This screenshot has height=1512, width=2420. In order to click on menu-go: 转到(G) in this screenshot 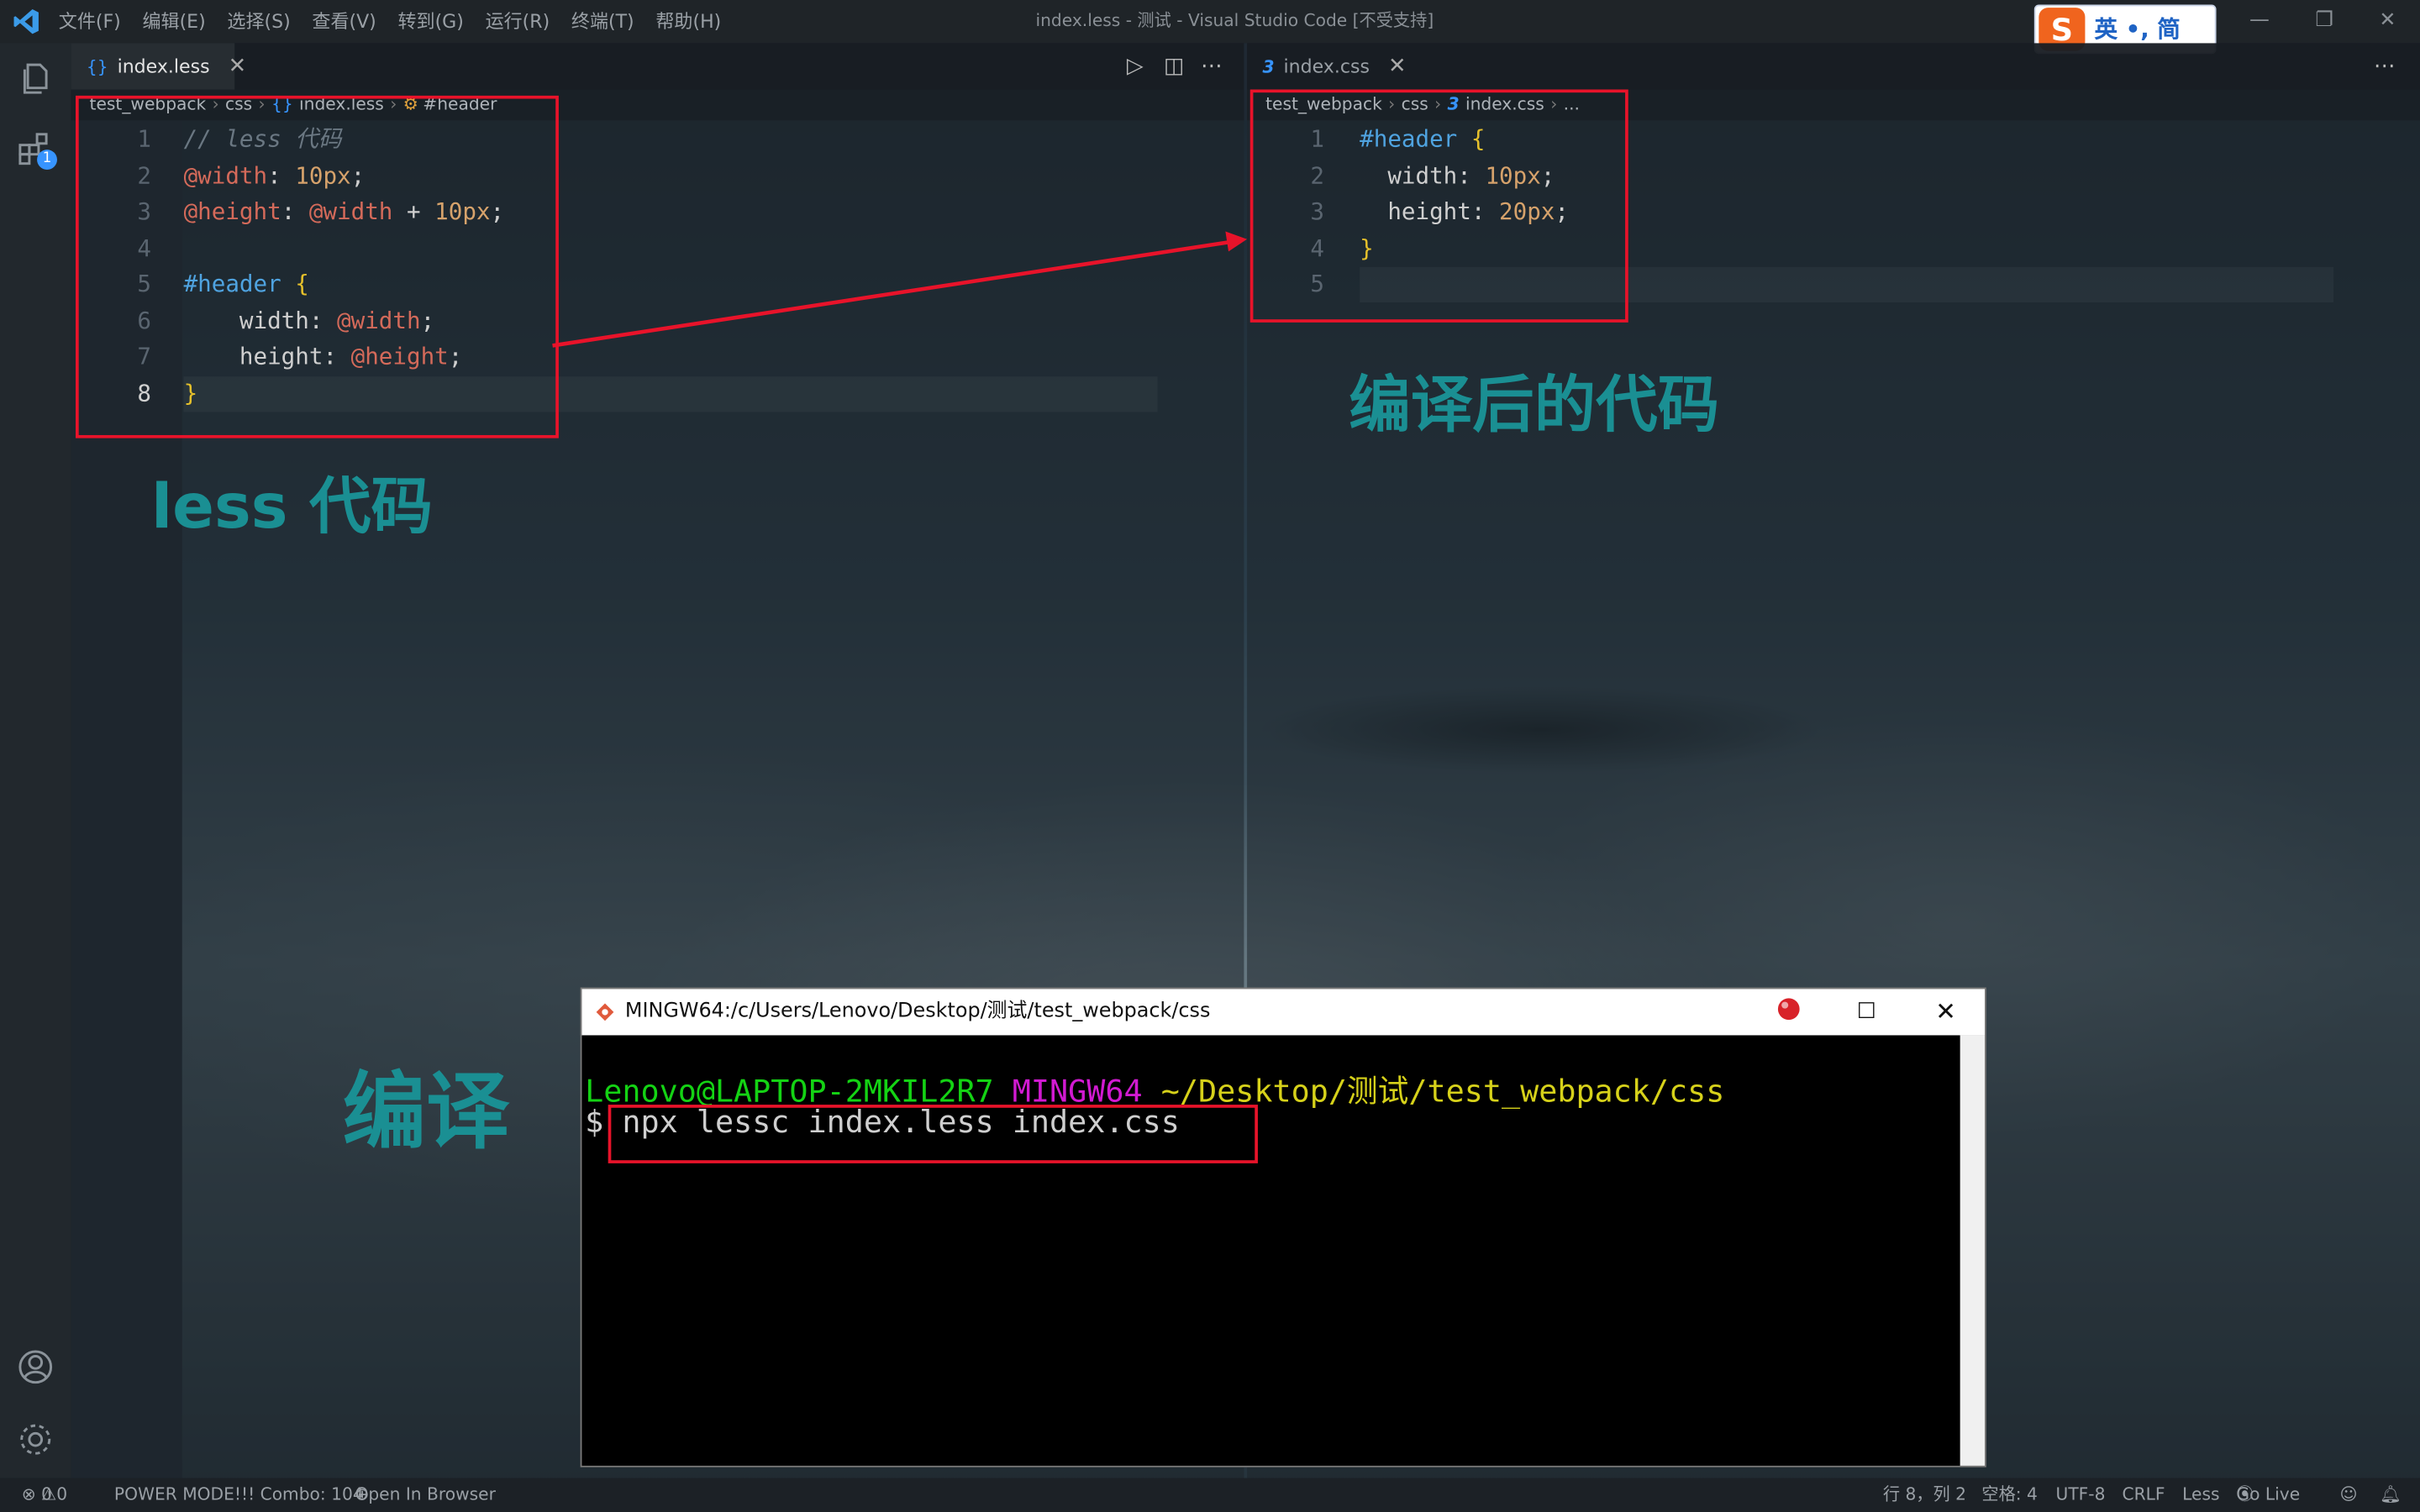, I will do `click(431, 21)`.